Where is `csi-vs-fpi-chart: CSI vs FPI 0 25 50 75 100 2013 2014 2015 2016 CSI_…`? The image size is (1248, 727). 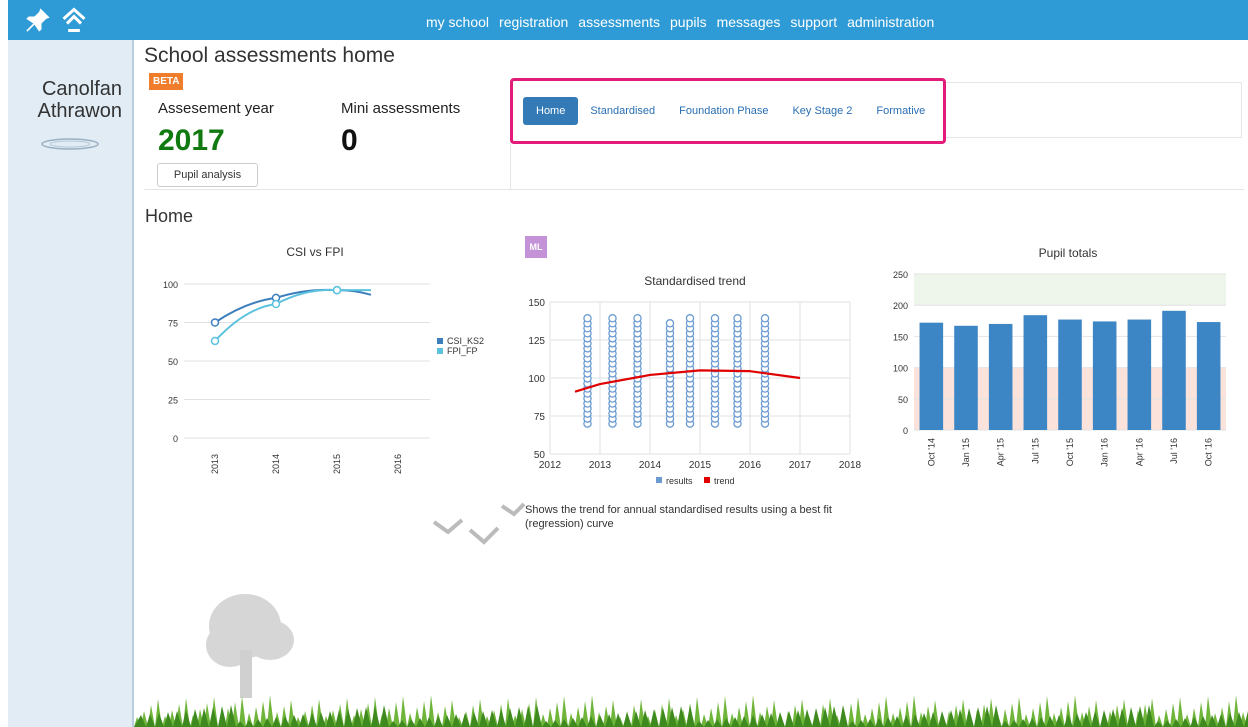
csi-vs-fpi-chart: CSI vs FPI 0 25 50 75 100 2013 2014 2015 2016 CSI_… is located at coordinates (323, 359).